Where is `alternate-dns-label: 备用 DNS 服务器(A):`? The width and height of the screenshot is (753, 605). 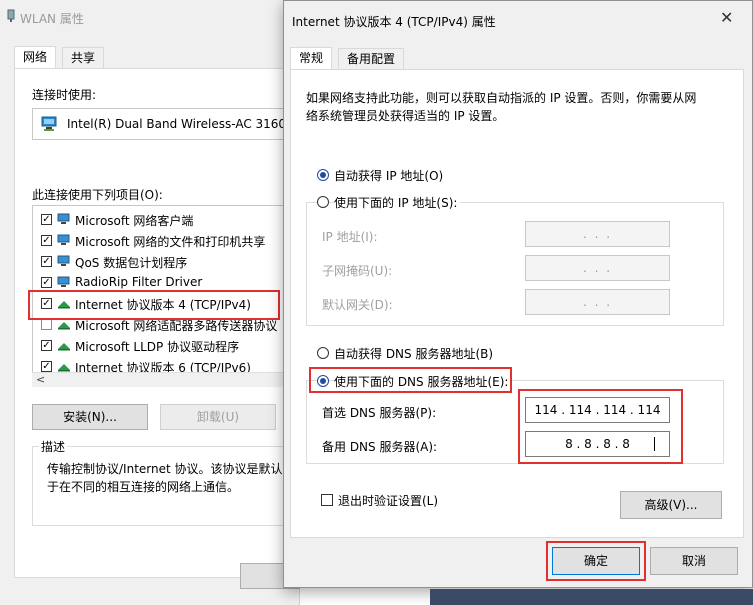
alternate-dns-label: 备用 DNS 服务器(A): is located at coordinates (380, 447).